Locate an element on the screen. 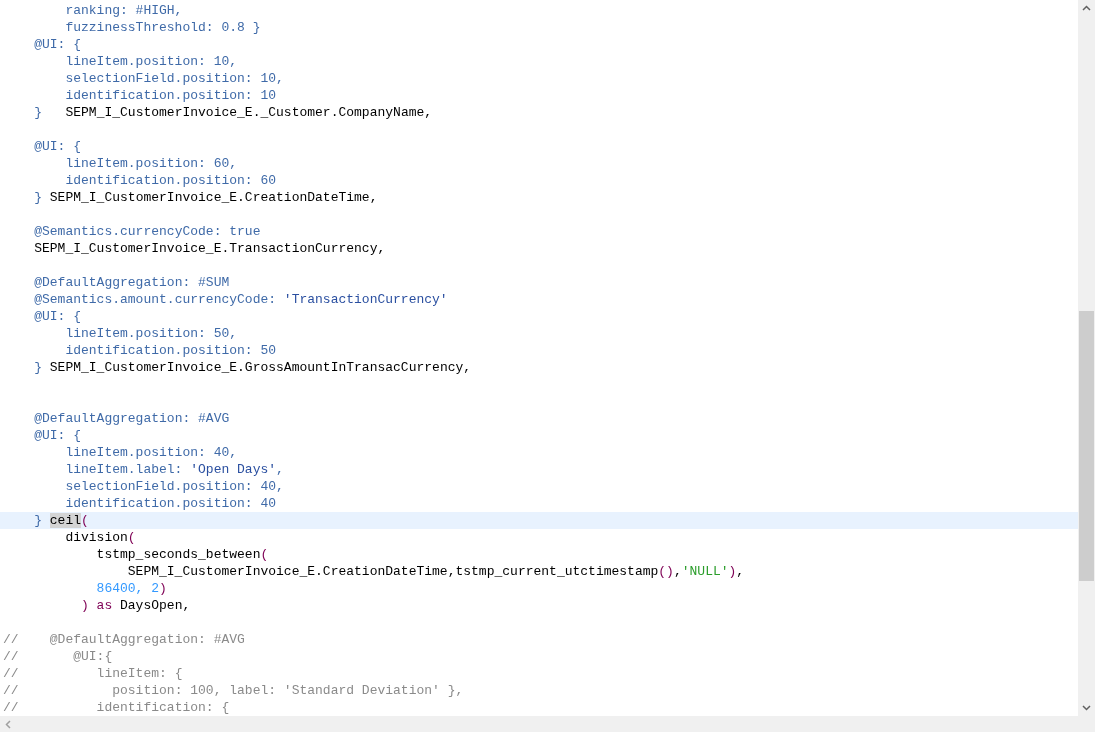 This screenshot has height=732, width=1095. code-line: } SEPM_I_CustomerInvoice_E.GrossAmountInTransacCurrency, is located at coordinates (253, 367).